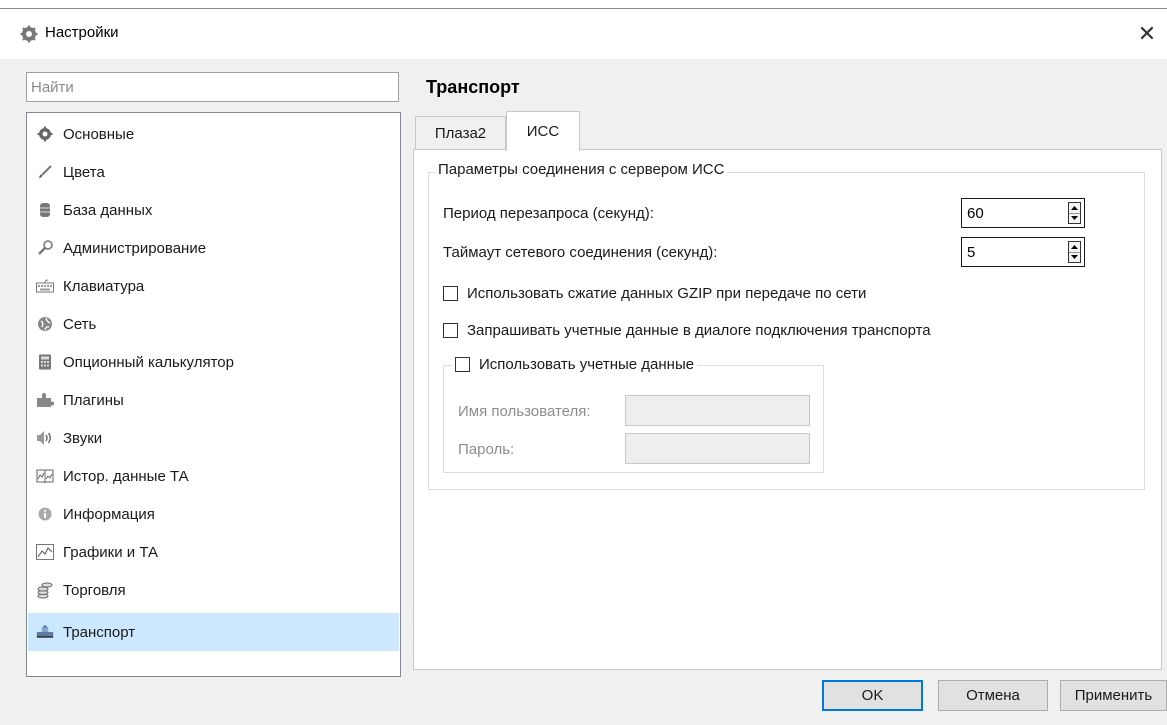  What do you see at coordinates (45, 324) in the screenshot?
I see `network-icon` at bounding box center [45, 324].